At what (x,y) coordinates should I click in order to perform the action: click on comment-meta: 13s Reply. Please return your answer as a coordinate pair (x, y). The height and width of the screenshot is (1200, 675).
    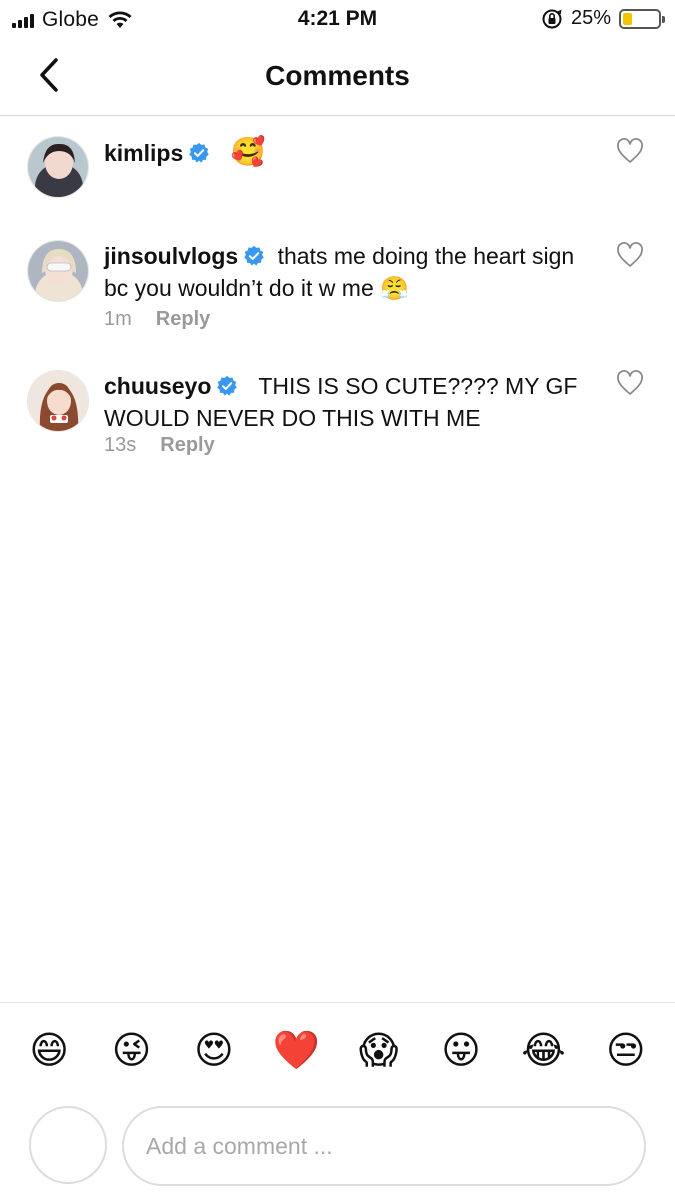
    Looking at the image, I should click on (159, 445).